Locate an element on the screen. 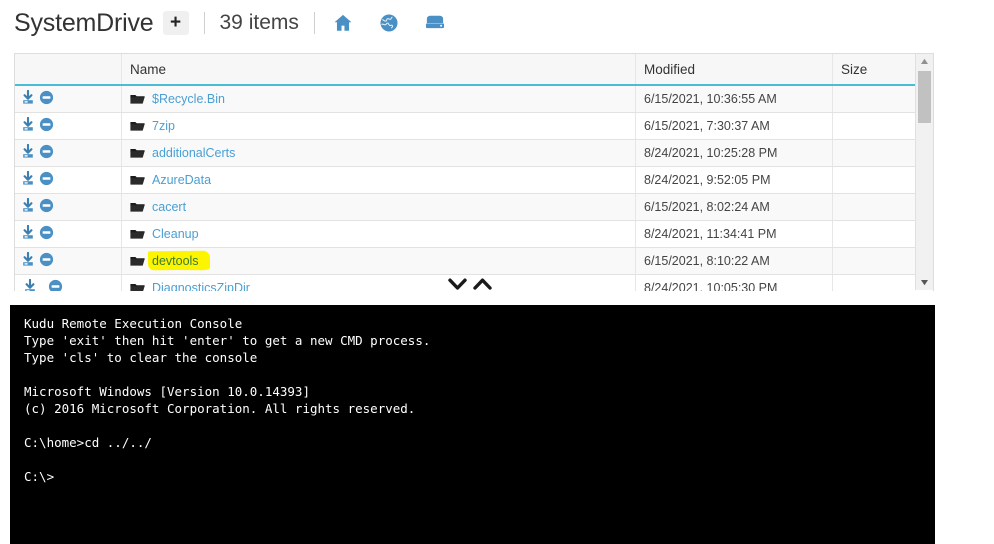  file-modified-cell: 8/24/2021, 10:25:28 PM is located at coordinates (734, 153).